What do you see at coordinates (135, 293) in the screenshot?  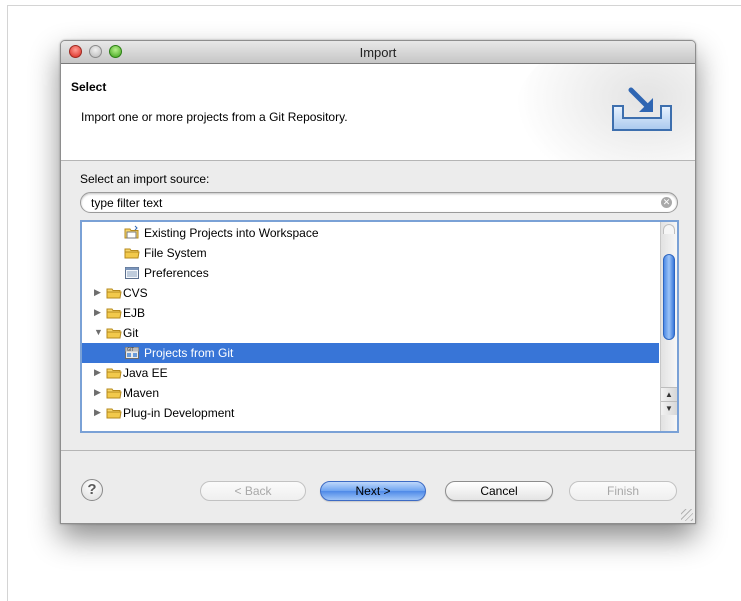 I see `tree-item-label: CVS` at bounding box center [135, 293].